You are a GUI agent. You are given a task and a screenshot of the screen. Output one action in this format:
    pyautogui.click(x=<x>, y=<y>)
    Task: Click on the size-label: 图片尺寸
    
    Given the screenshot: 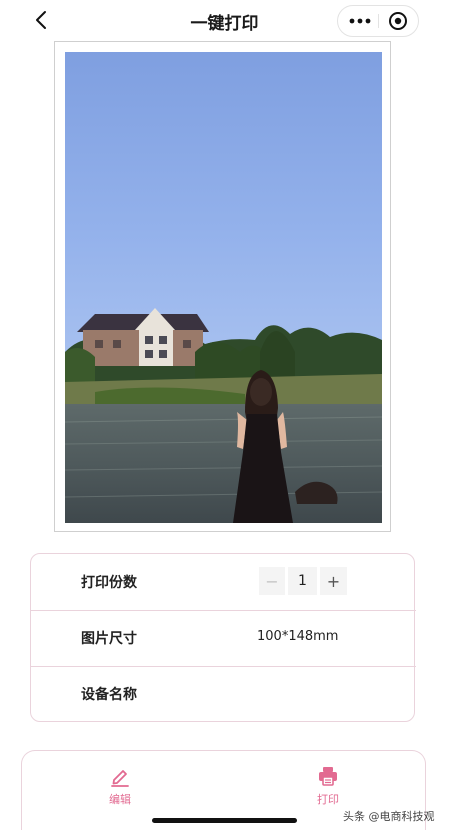 What is the action you would take?
    pyautogui.click(x=109, y=639)
    